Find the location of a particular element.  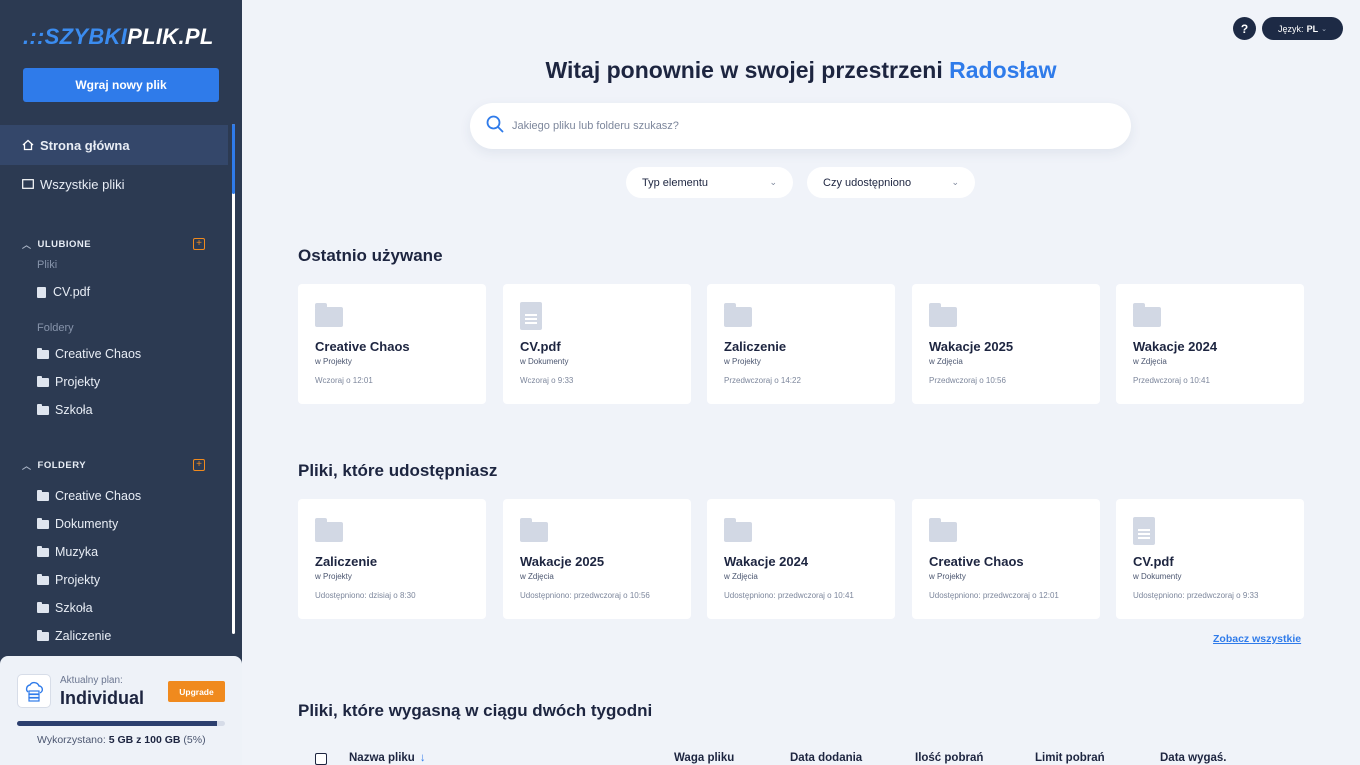

filter-shared: Czy udostępniono ⌄ is located at coordinates (891, 182).